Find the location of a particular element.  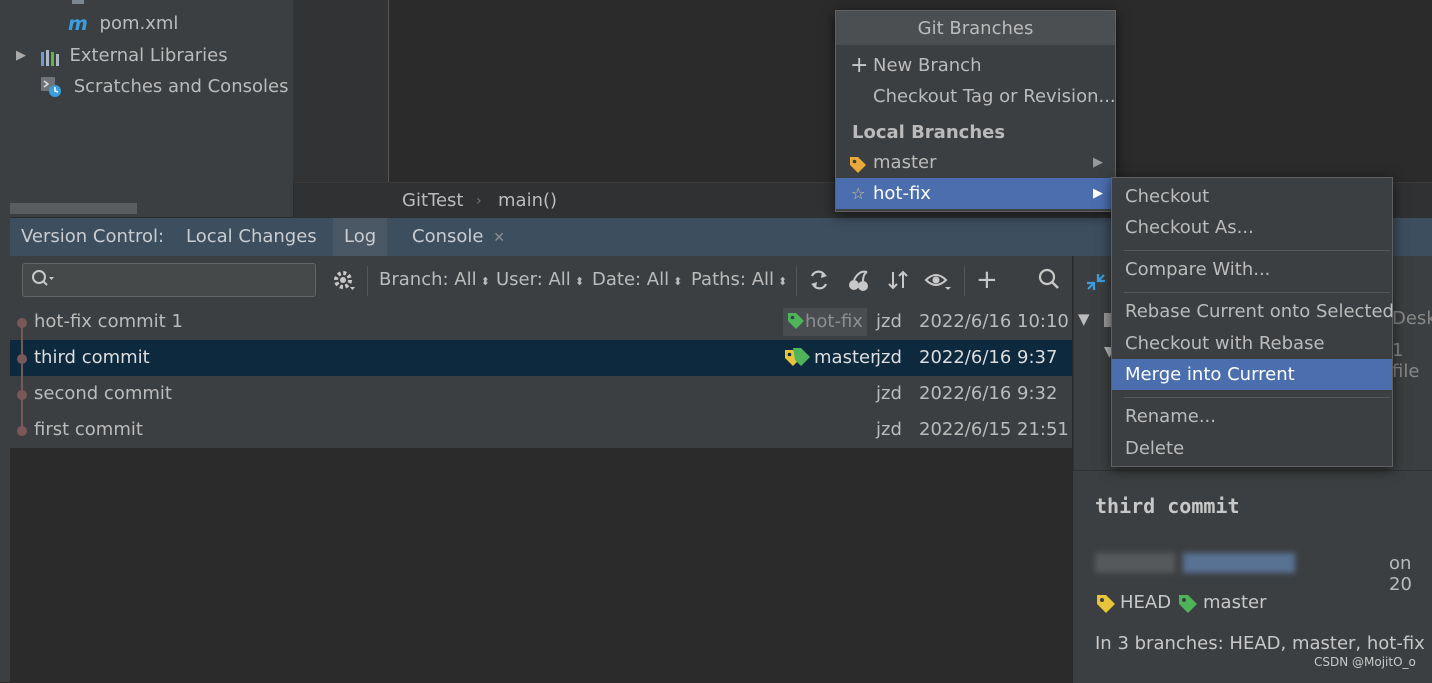

star-icon: ☆ is located at coordinates (858, 193).